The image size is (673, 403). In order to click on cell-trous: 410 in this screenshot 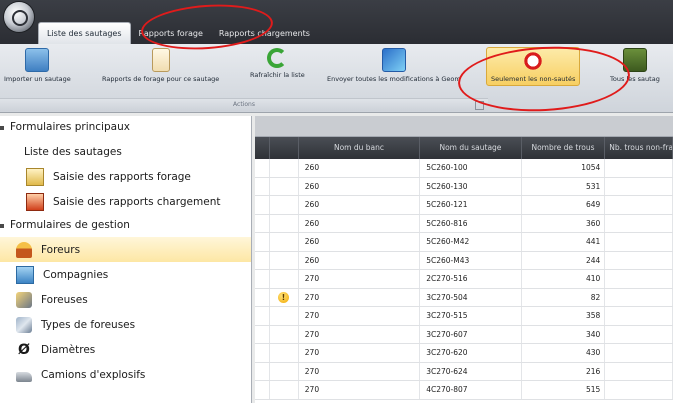, I will do `click(564, 279)`.